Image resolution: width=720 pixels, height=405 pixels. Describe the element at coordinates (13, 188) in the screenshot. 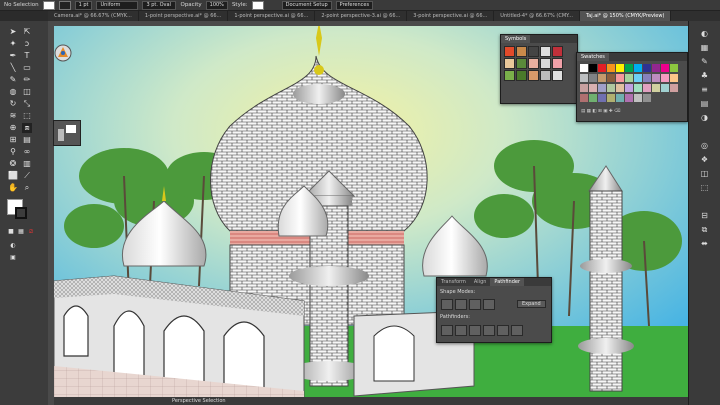

I see `hand-tool-icon: ✋` at that location.